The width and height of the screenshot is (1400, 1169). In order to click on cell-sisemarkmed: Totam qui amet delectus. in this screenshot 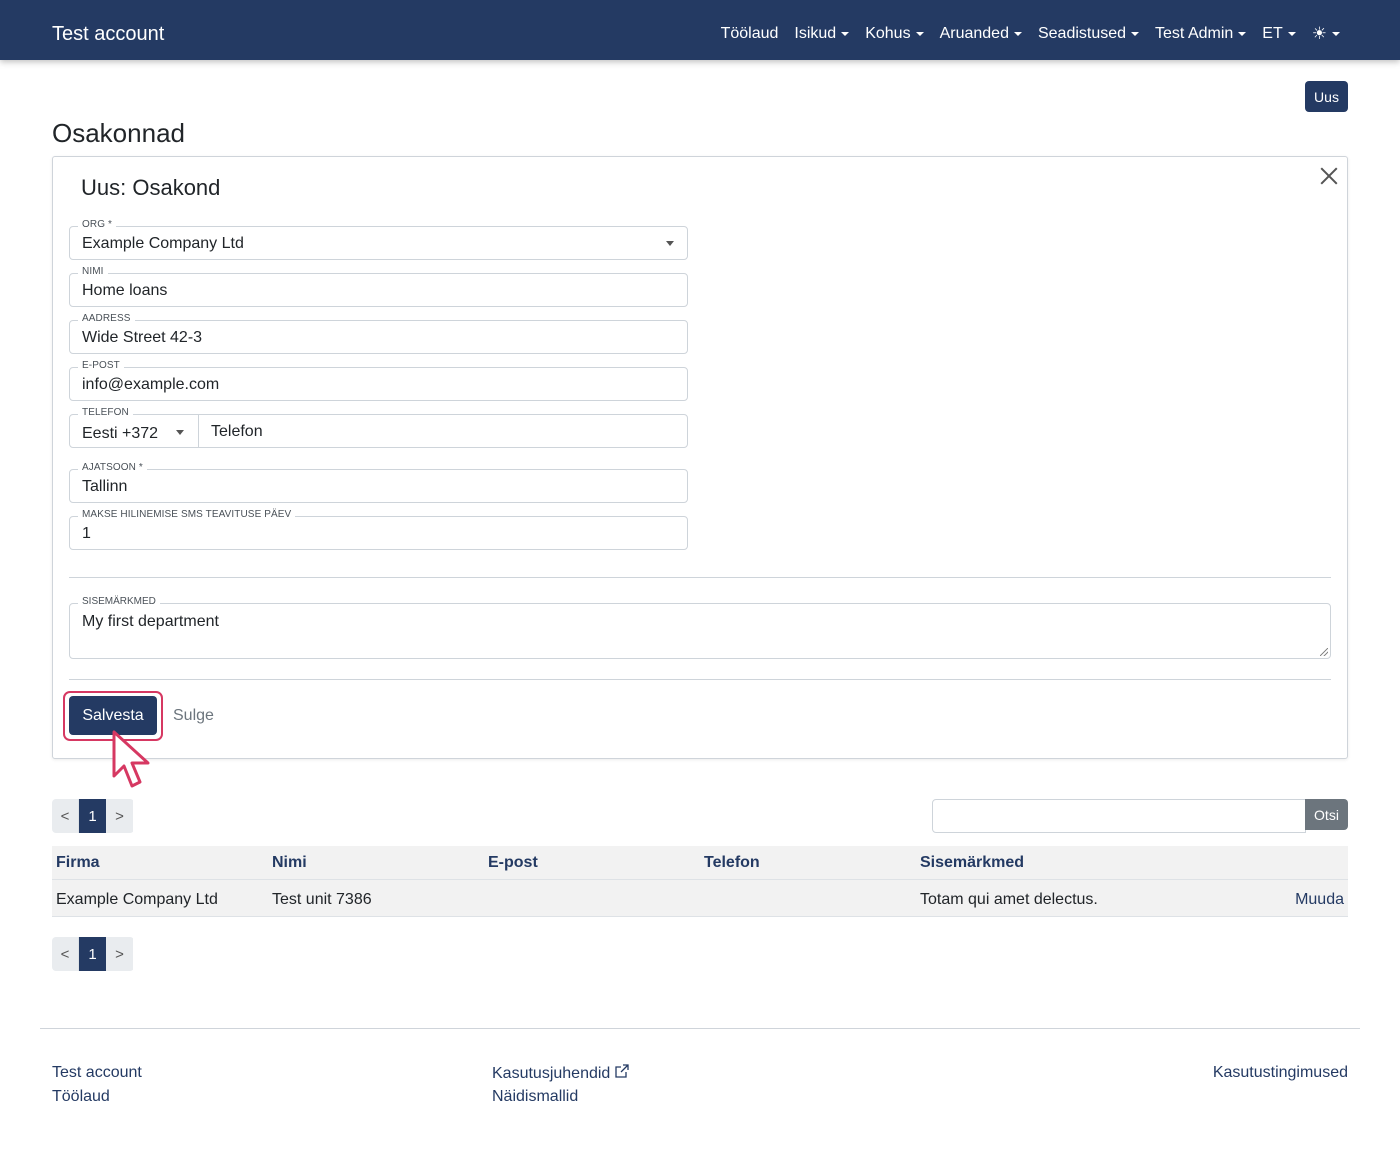, I will do `click(1009, 899)`.